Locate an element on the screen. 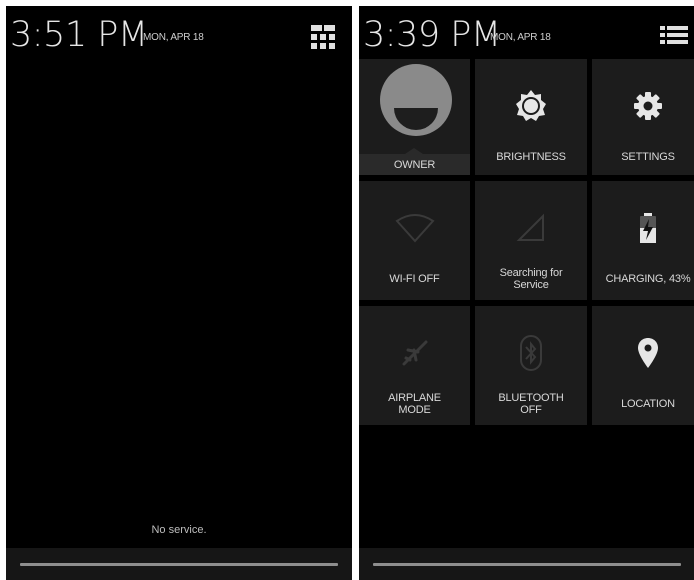 The image size is (694, 580). gear-icon is located at coordinates (643, 106).